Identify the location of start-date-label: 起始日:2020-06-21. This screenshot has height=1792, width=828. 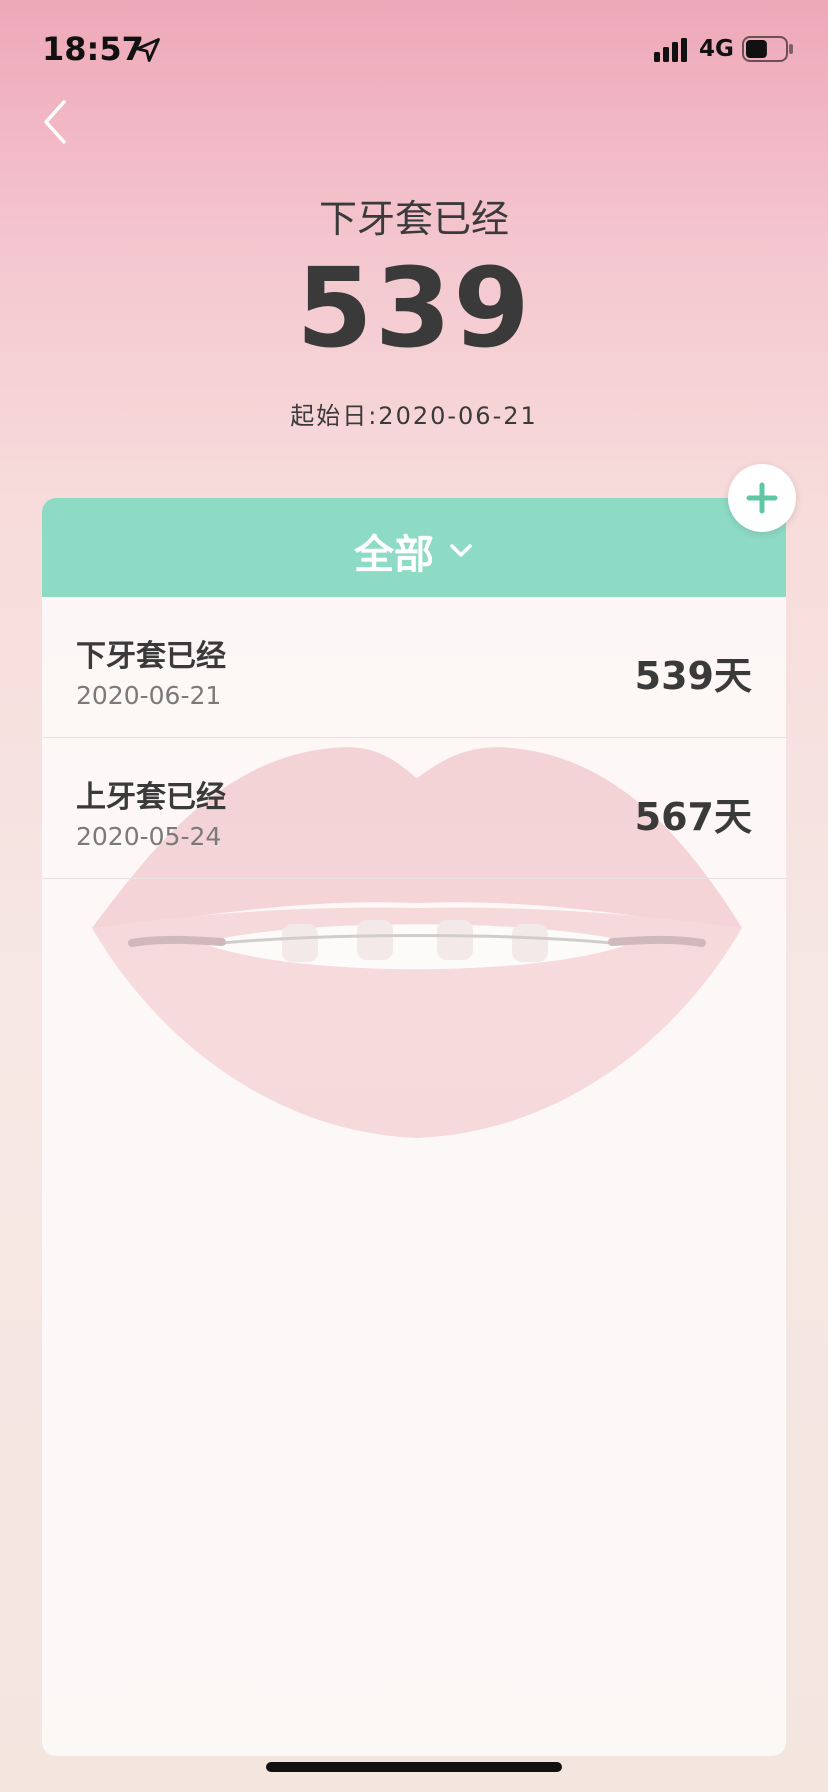
(414, 416).